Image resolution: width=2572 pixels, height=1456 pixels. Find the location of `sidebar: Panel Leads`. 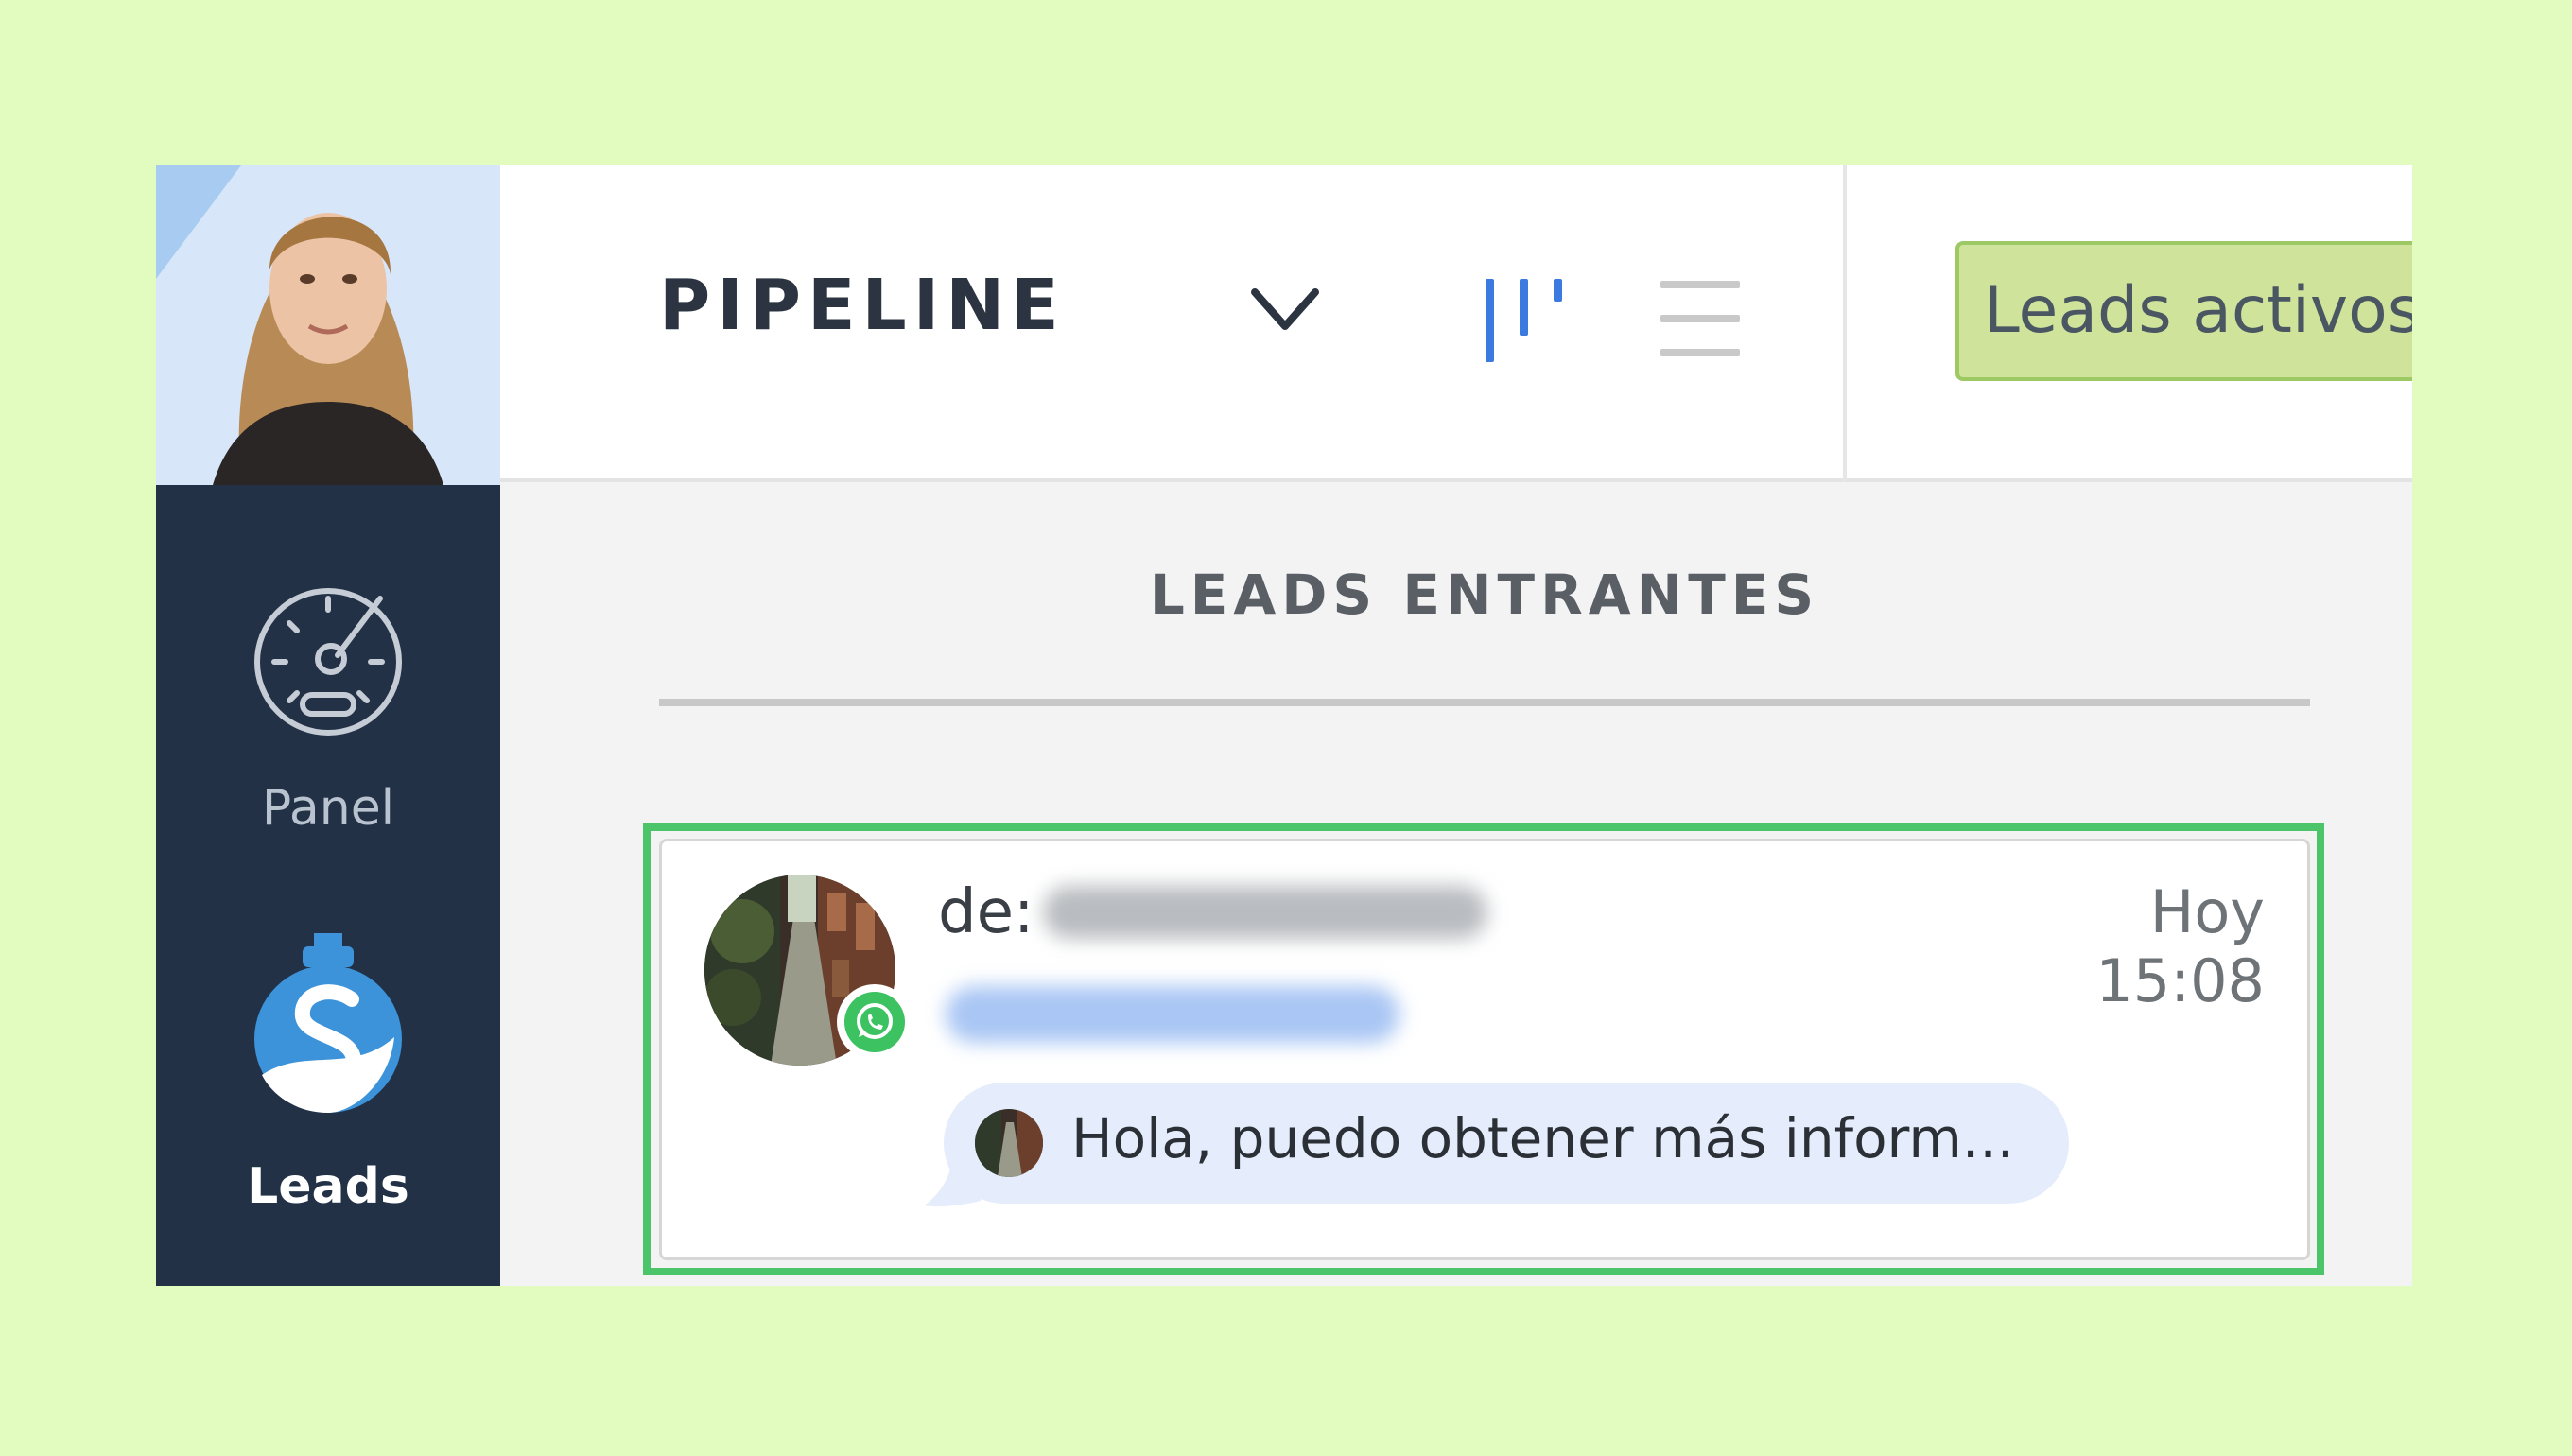

sidebar: Panel Leads is located at coordinates (328, 725).